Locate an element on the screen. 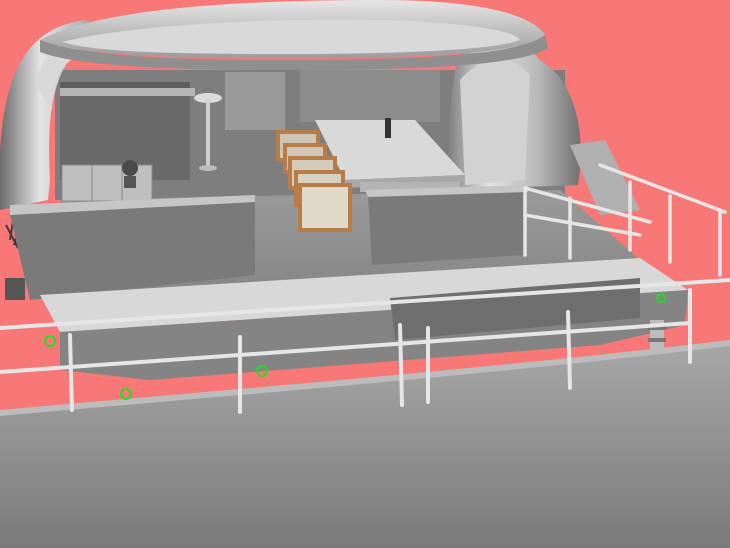  aft-sofa-right is located at coordinates (446, 225).